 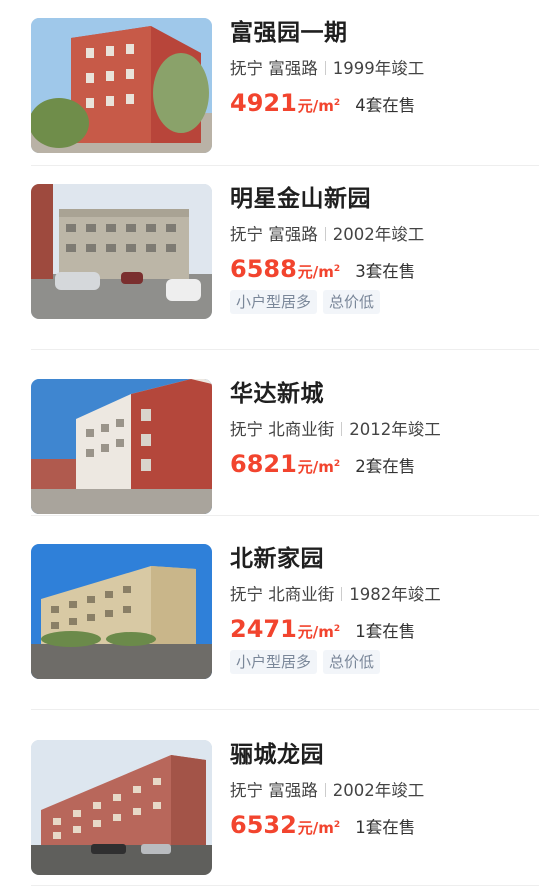 What do you see at coordinates (395, 429) in the screenshot?
I see `built-year: 2012年竣工` at bounding box center [395, 429].